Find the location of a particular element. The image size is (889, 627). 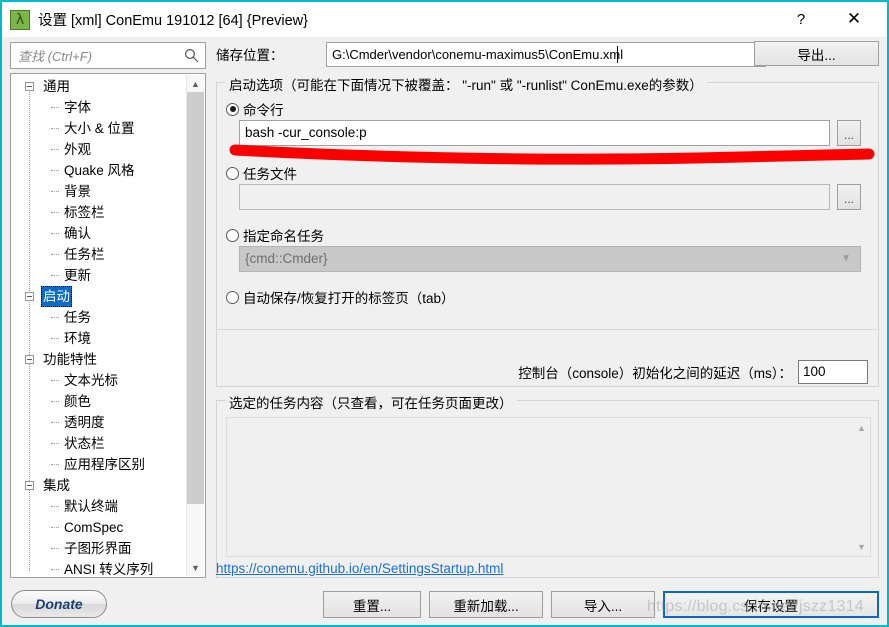

tree-item-20: 默认终端 is located at coordinates (99, 506).